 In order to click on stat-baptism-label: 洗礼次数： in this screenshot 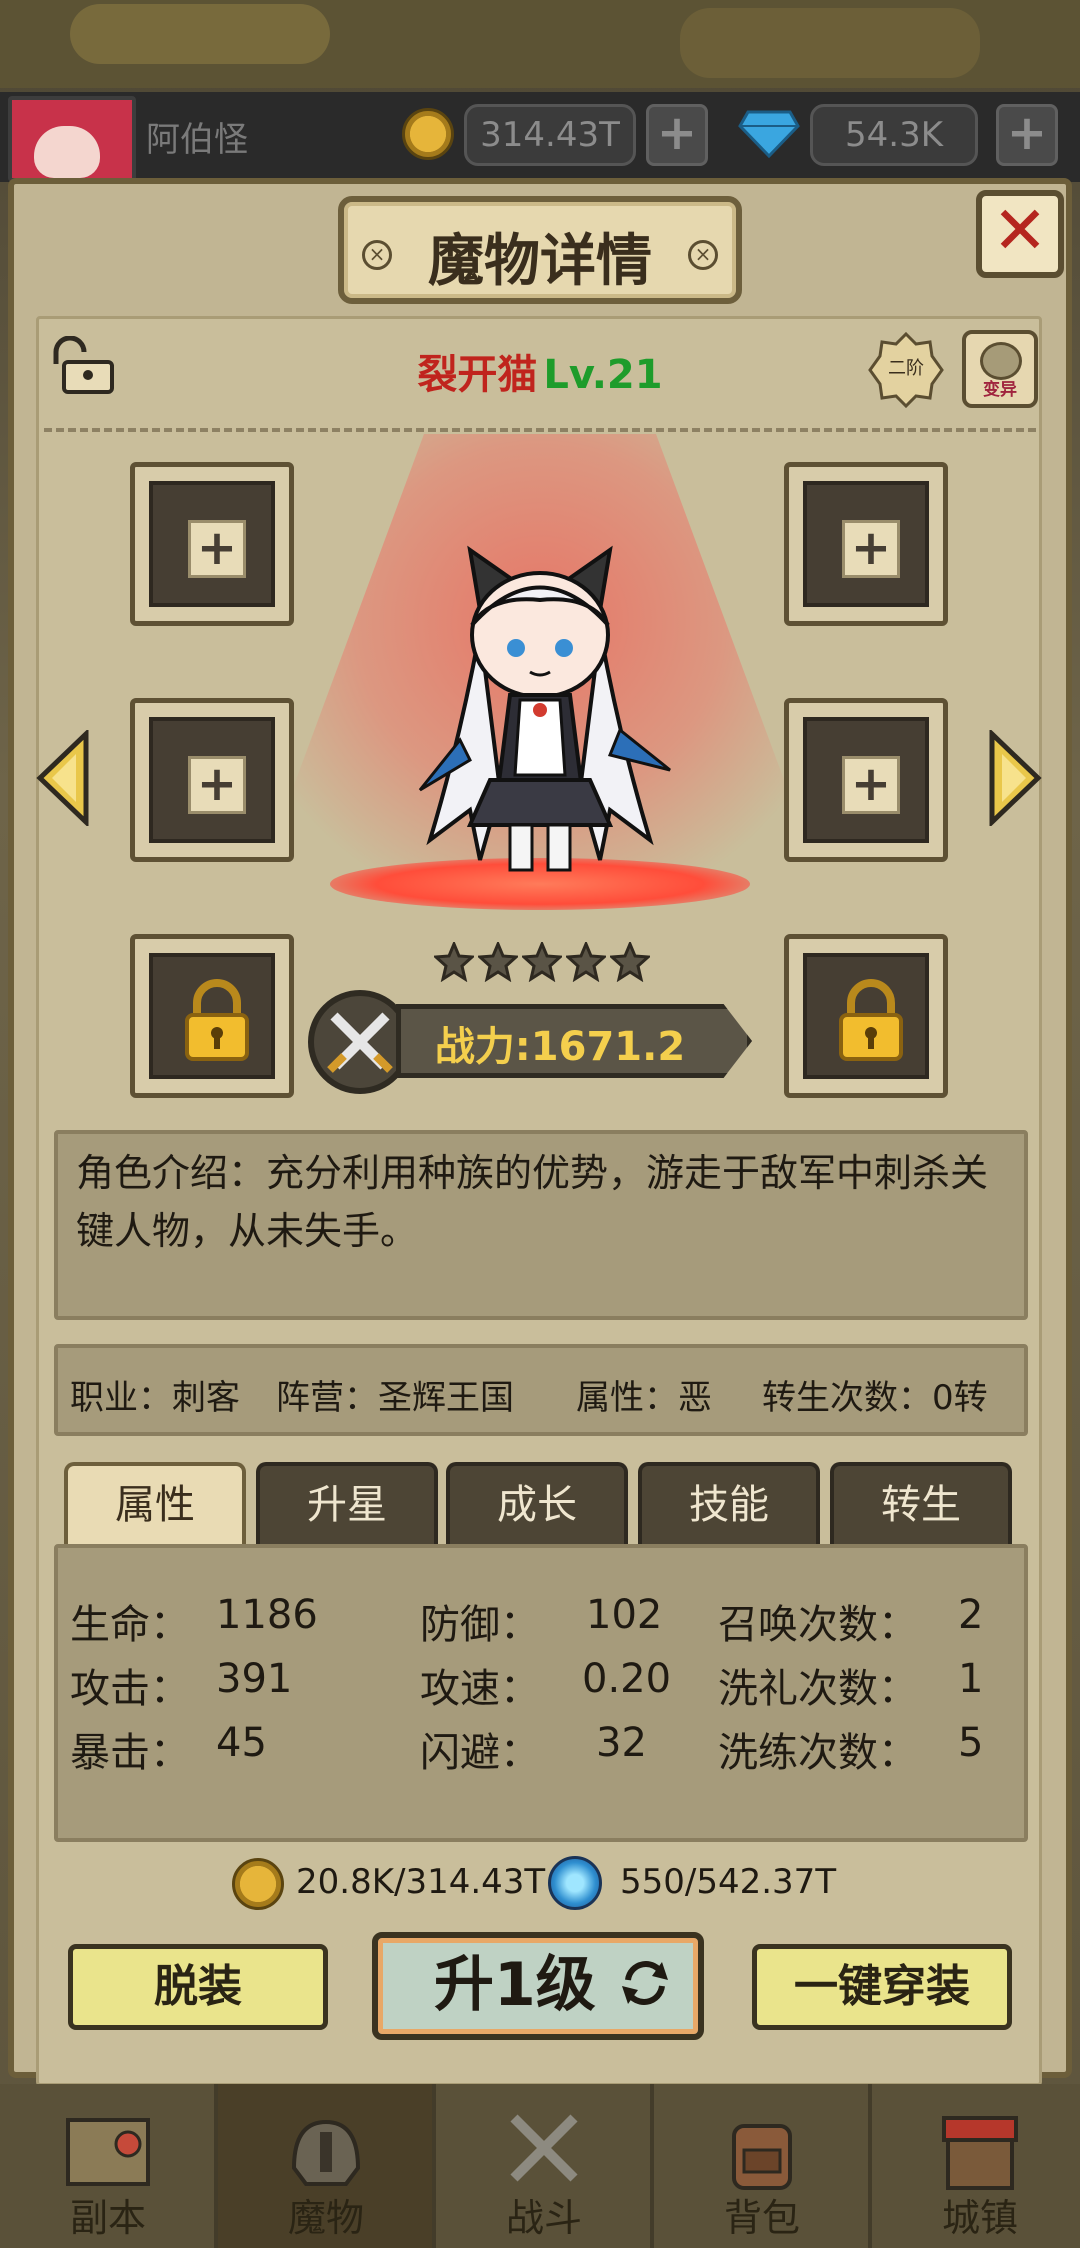, I will do `click(818, 1689)`.